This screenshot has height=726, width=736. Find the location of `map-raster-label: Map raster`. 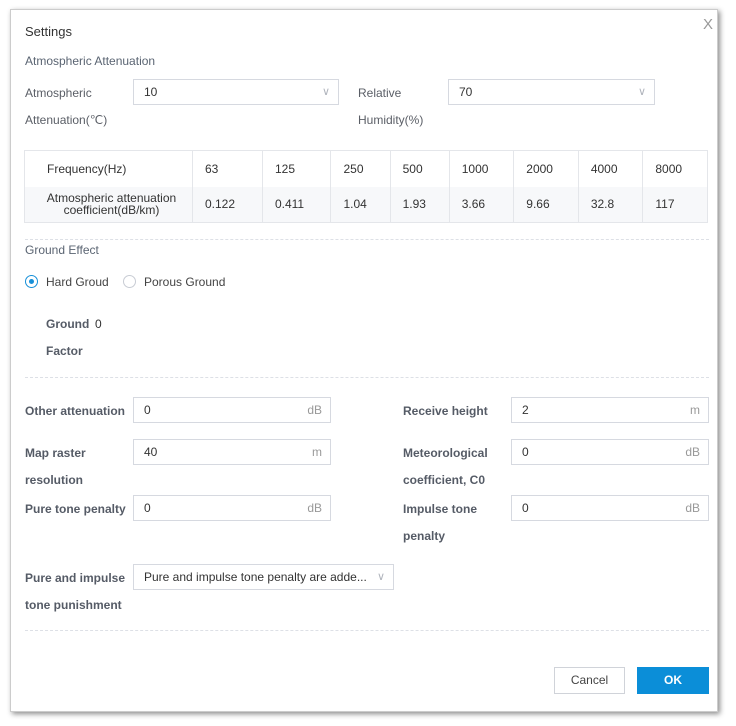

map-raster-label: Map raster is located at coordinates (55, 453).